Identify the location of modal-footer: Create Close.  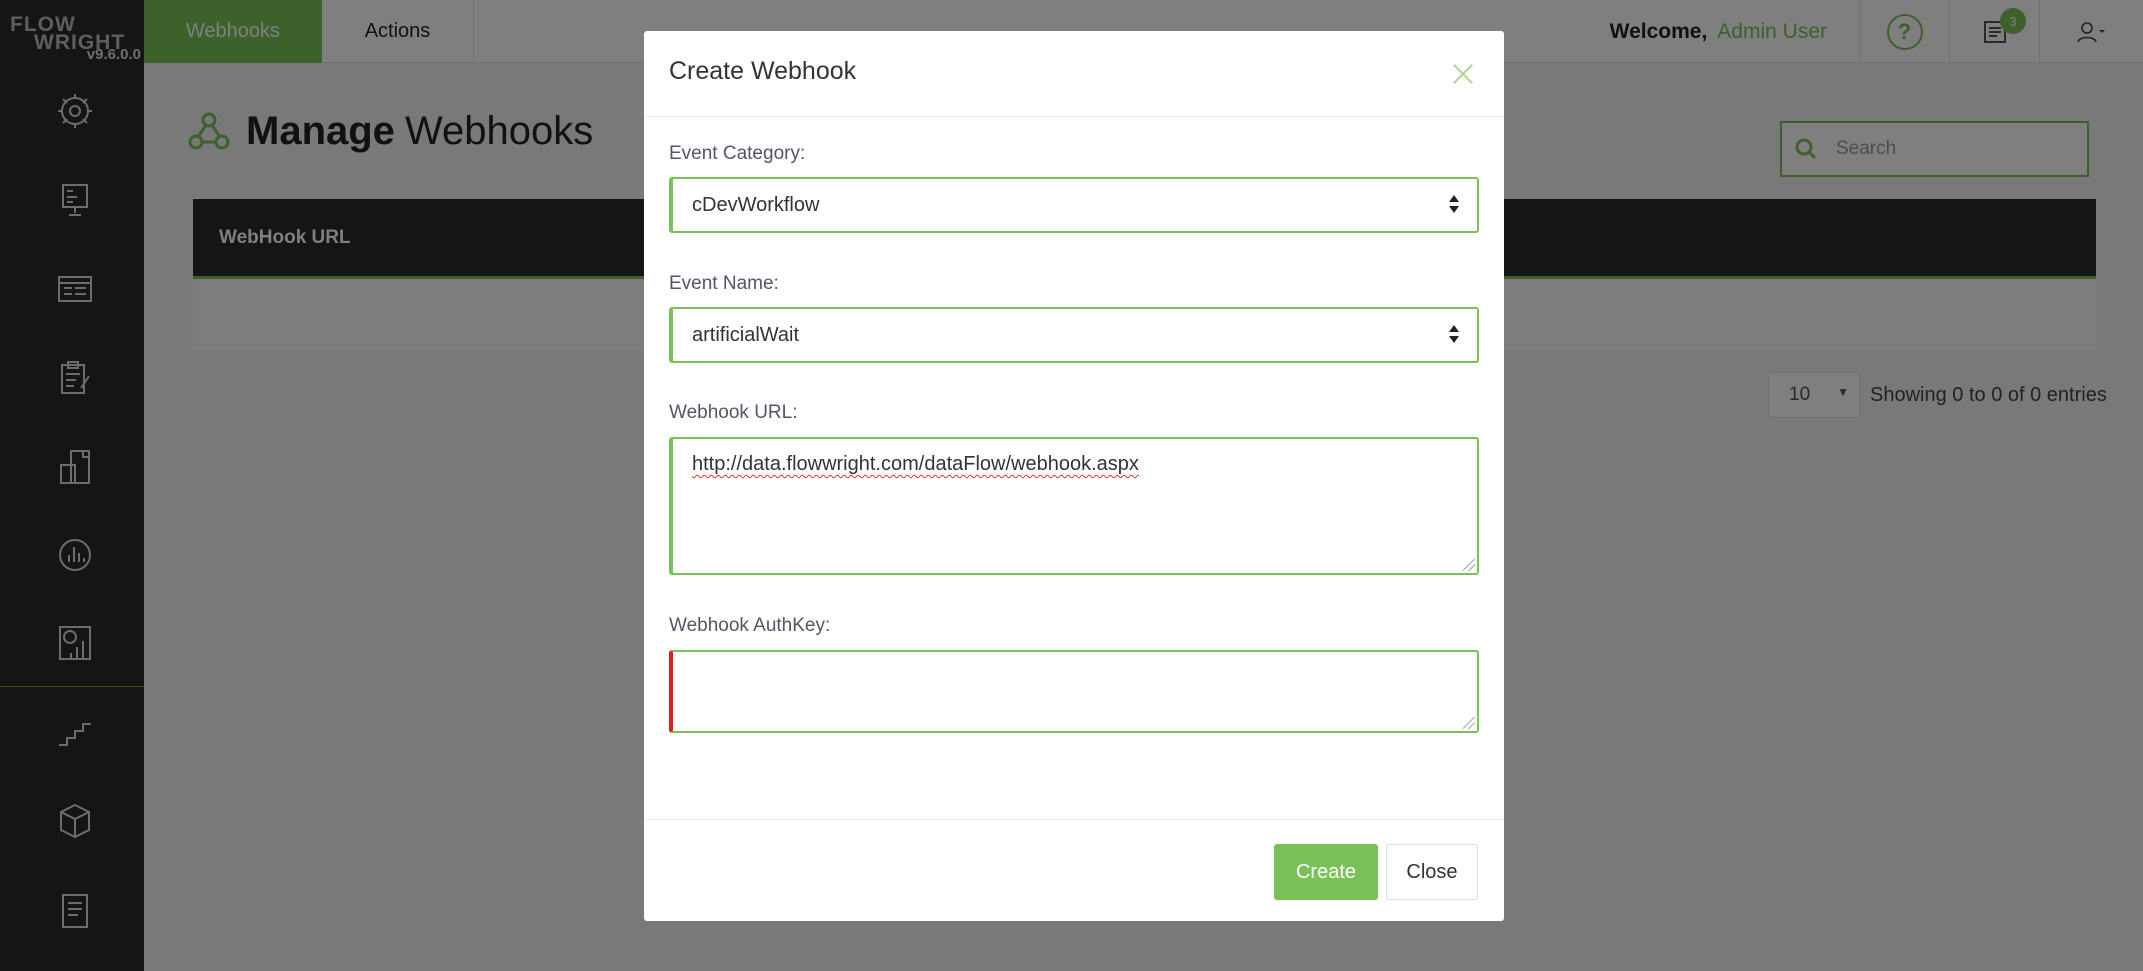
(1074, 870).